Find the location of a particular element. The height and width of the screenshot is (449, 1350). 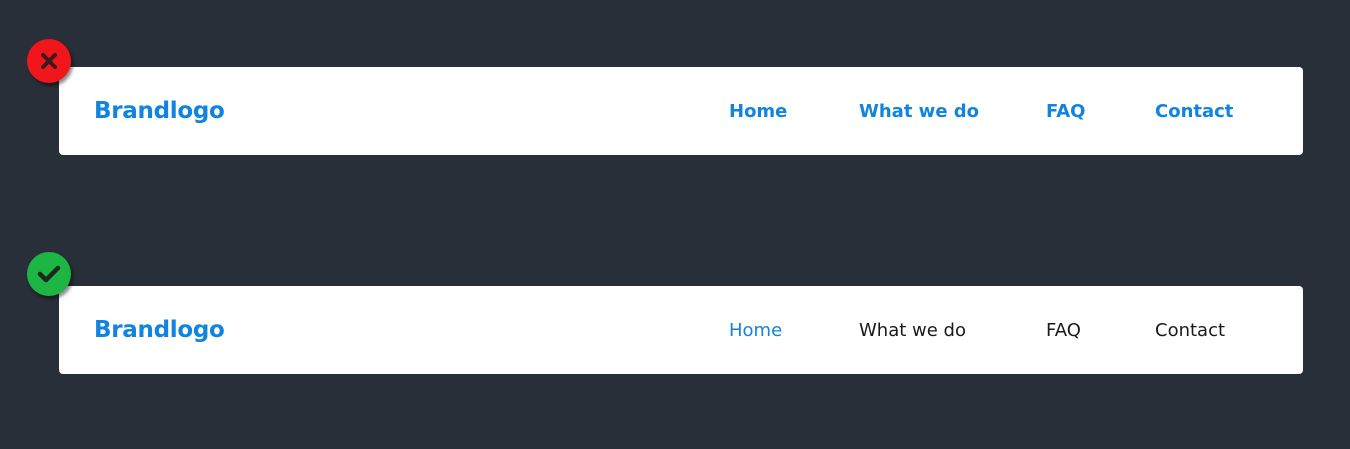

close-icon-glyph is located at coordinates (49, 61).